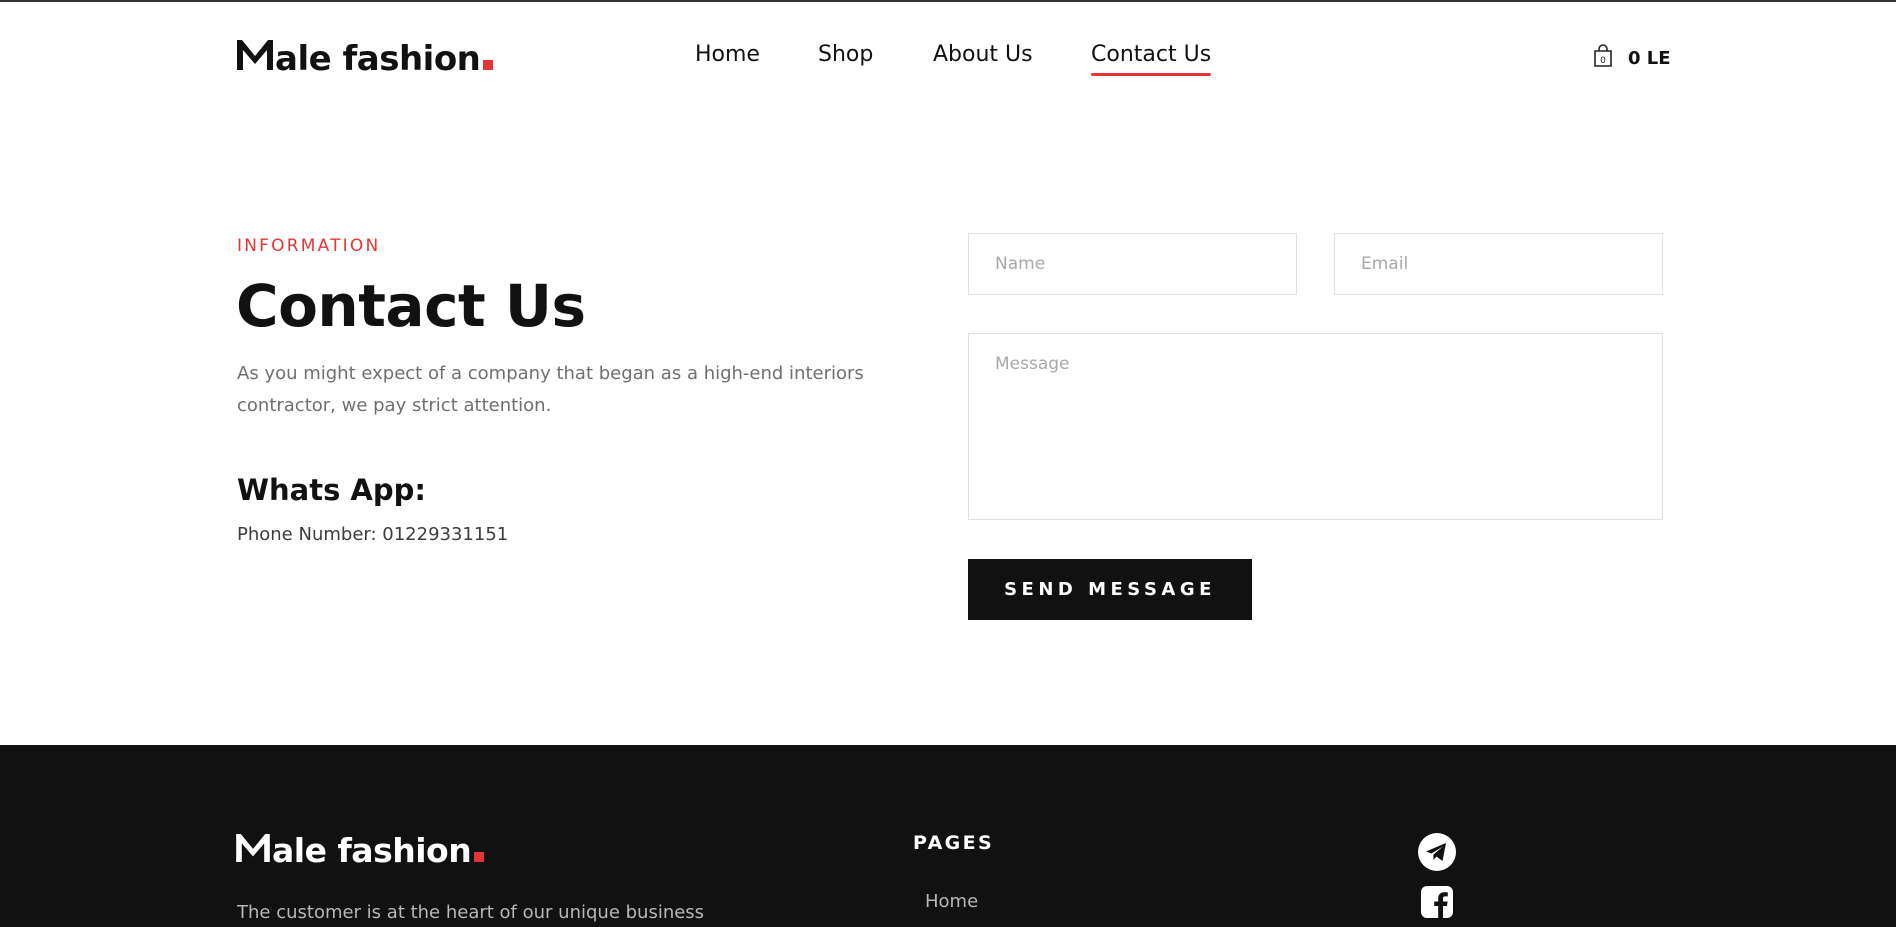  Describe the element at coordinates (488, 65) in the screenshot. I see `logo-accent-dot` at that location.